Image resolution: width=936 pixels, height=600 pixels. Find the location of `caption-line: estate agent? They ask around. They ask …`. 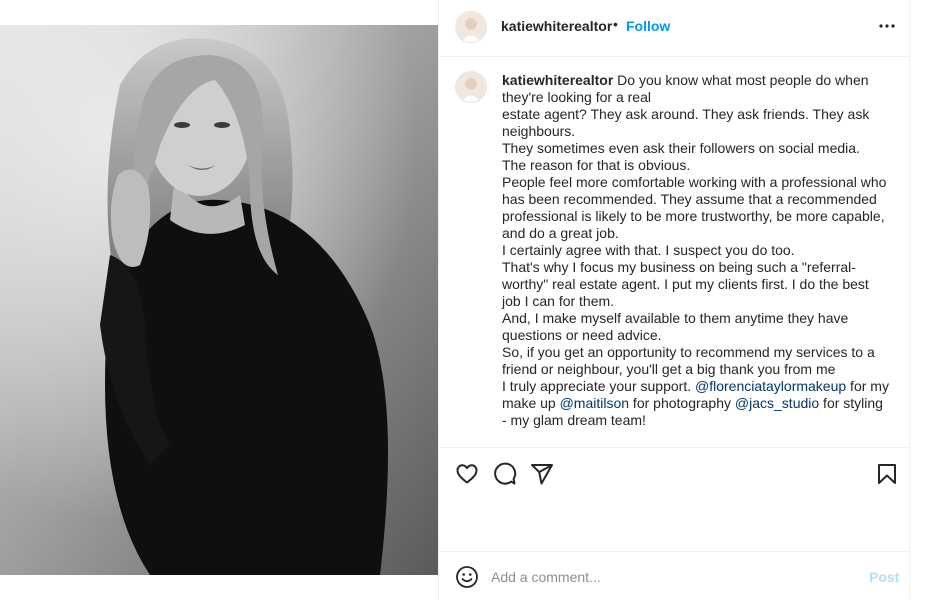

caption-line: estate agent? They ask around. They ask … is located at coordinates (686, 122).